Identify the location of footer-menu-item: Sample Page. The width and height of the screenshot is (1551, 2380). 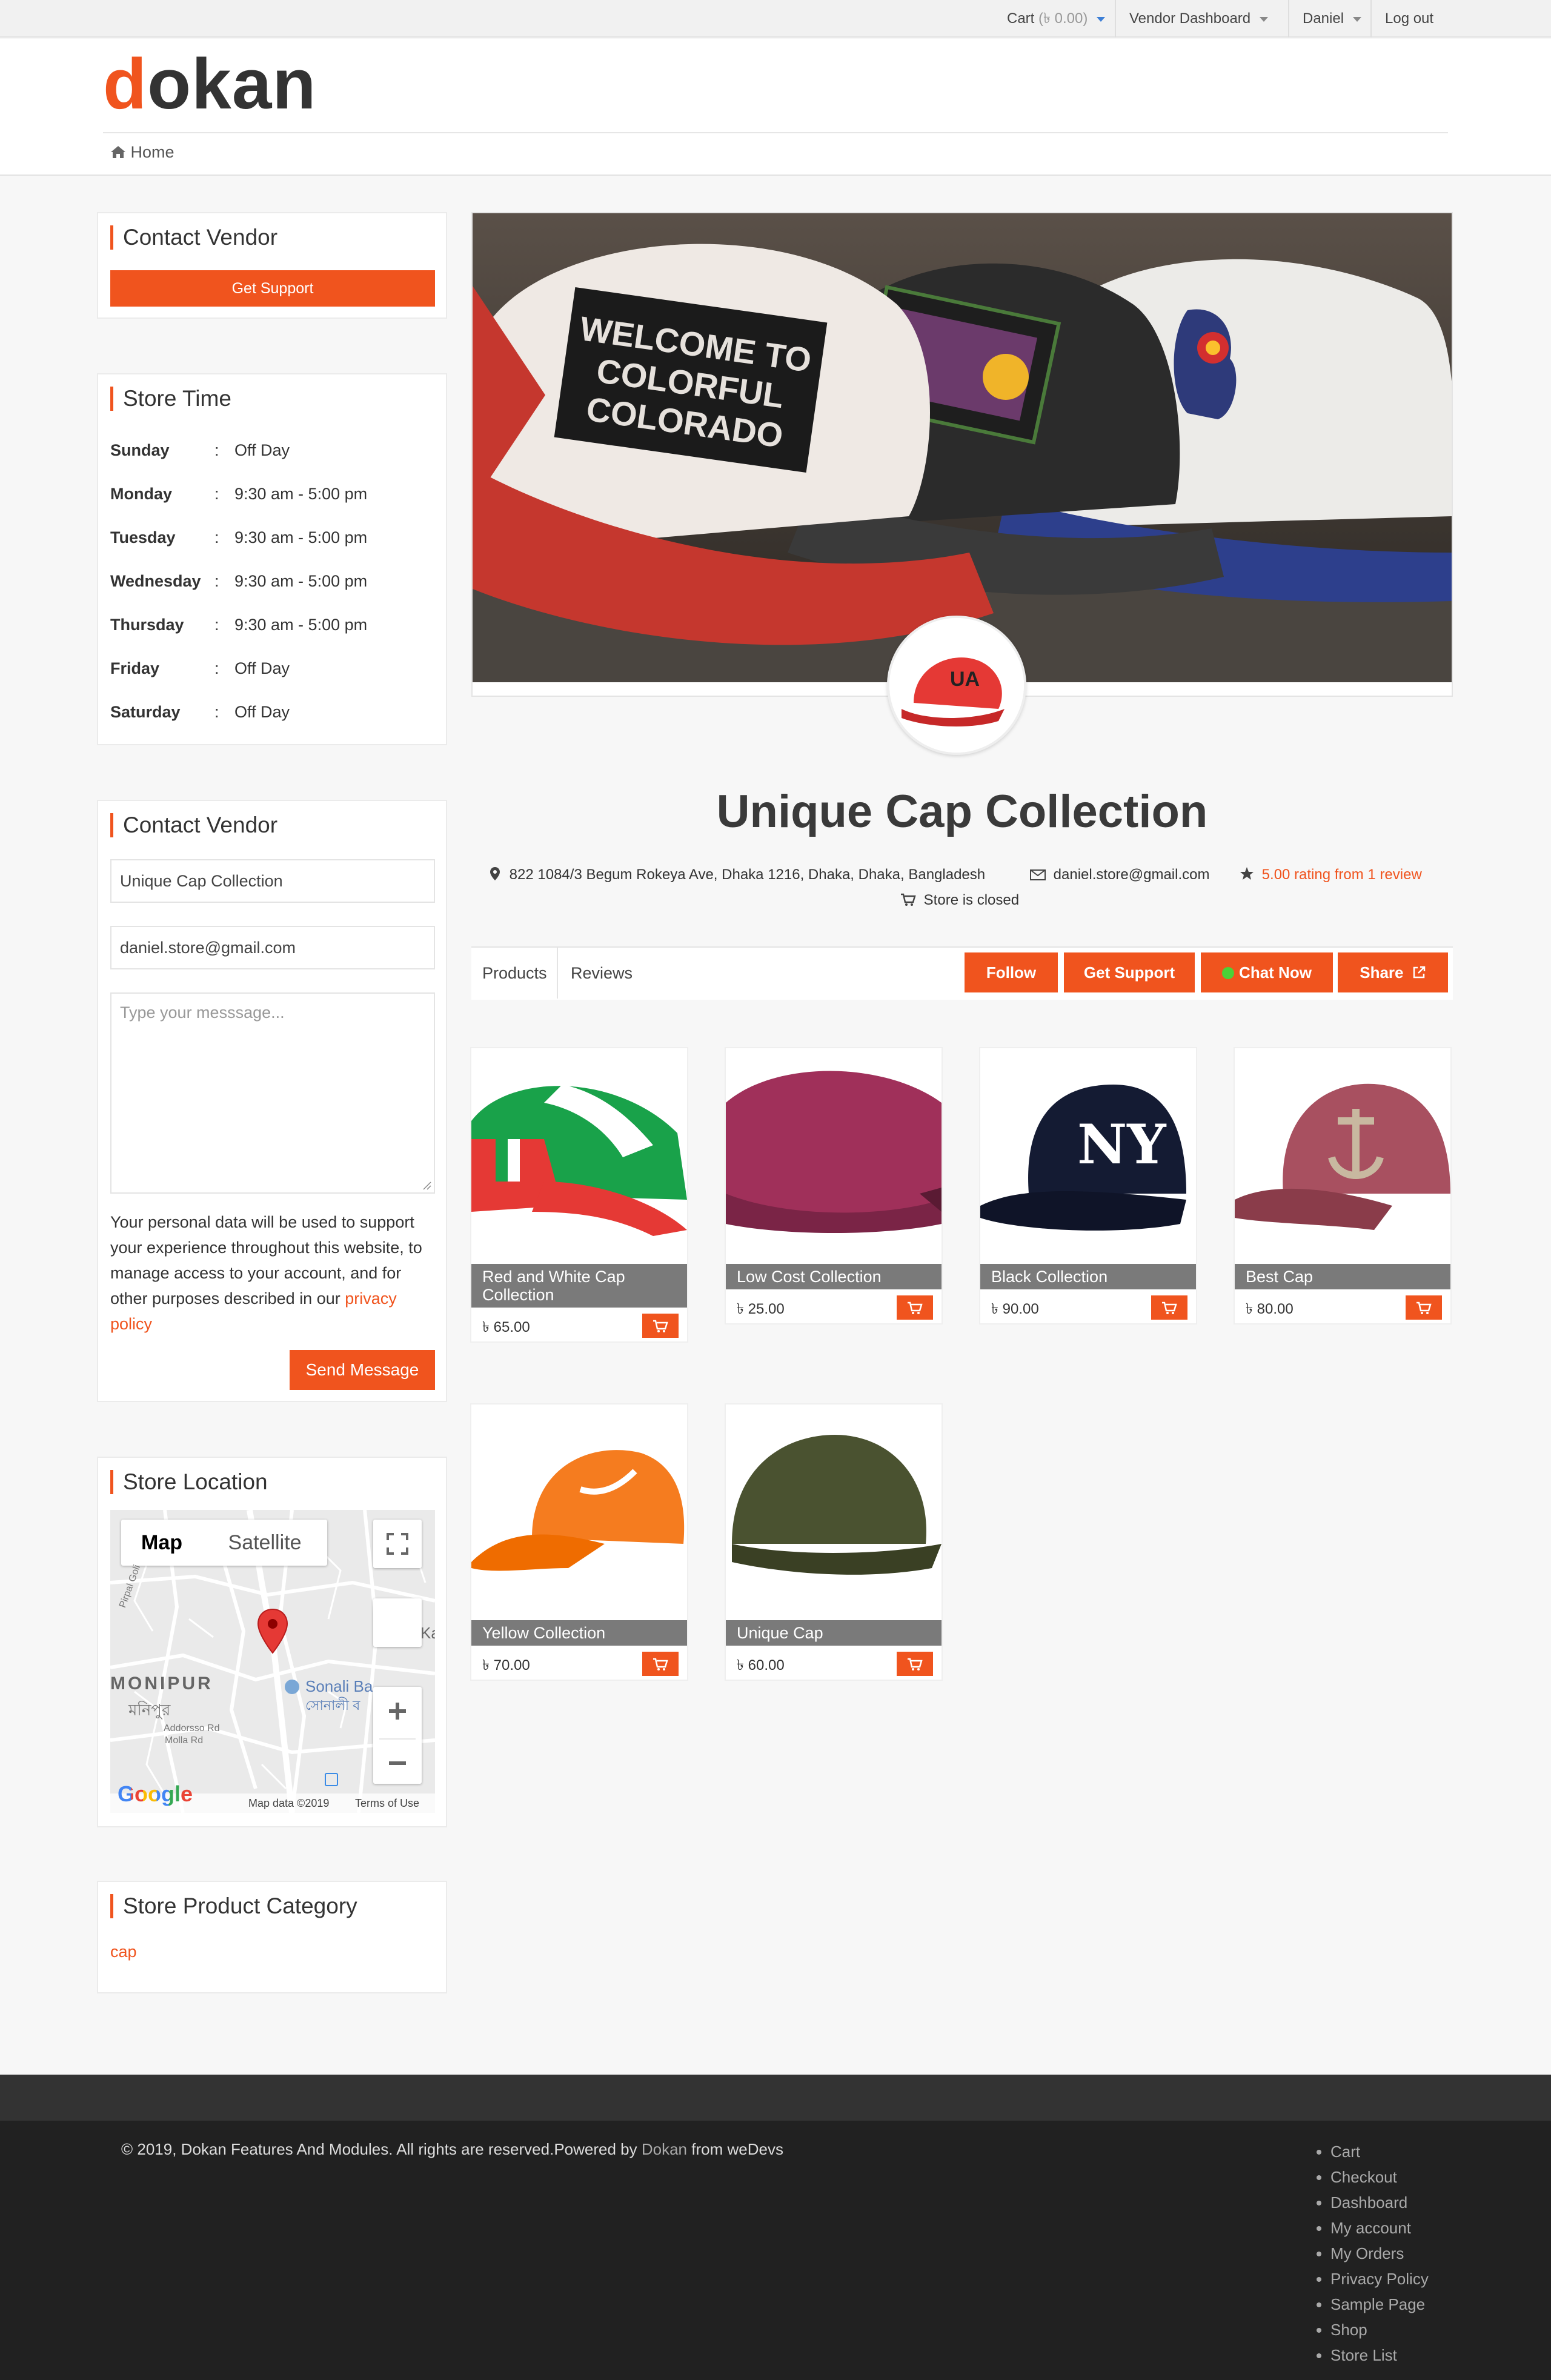
(1379, 2304).